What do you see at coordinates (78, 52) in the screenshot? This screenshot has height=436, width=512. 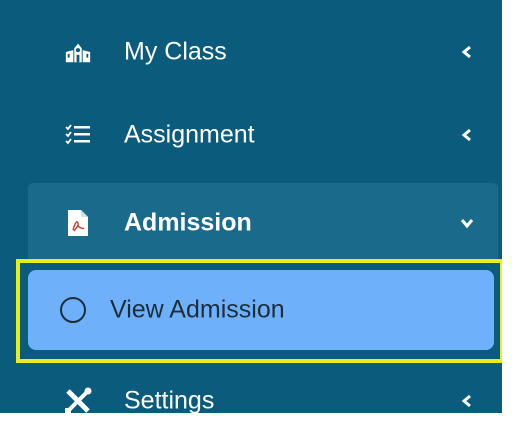 I see `school-icon` at bounding box center [78, 52].